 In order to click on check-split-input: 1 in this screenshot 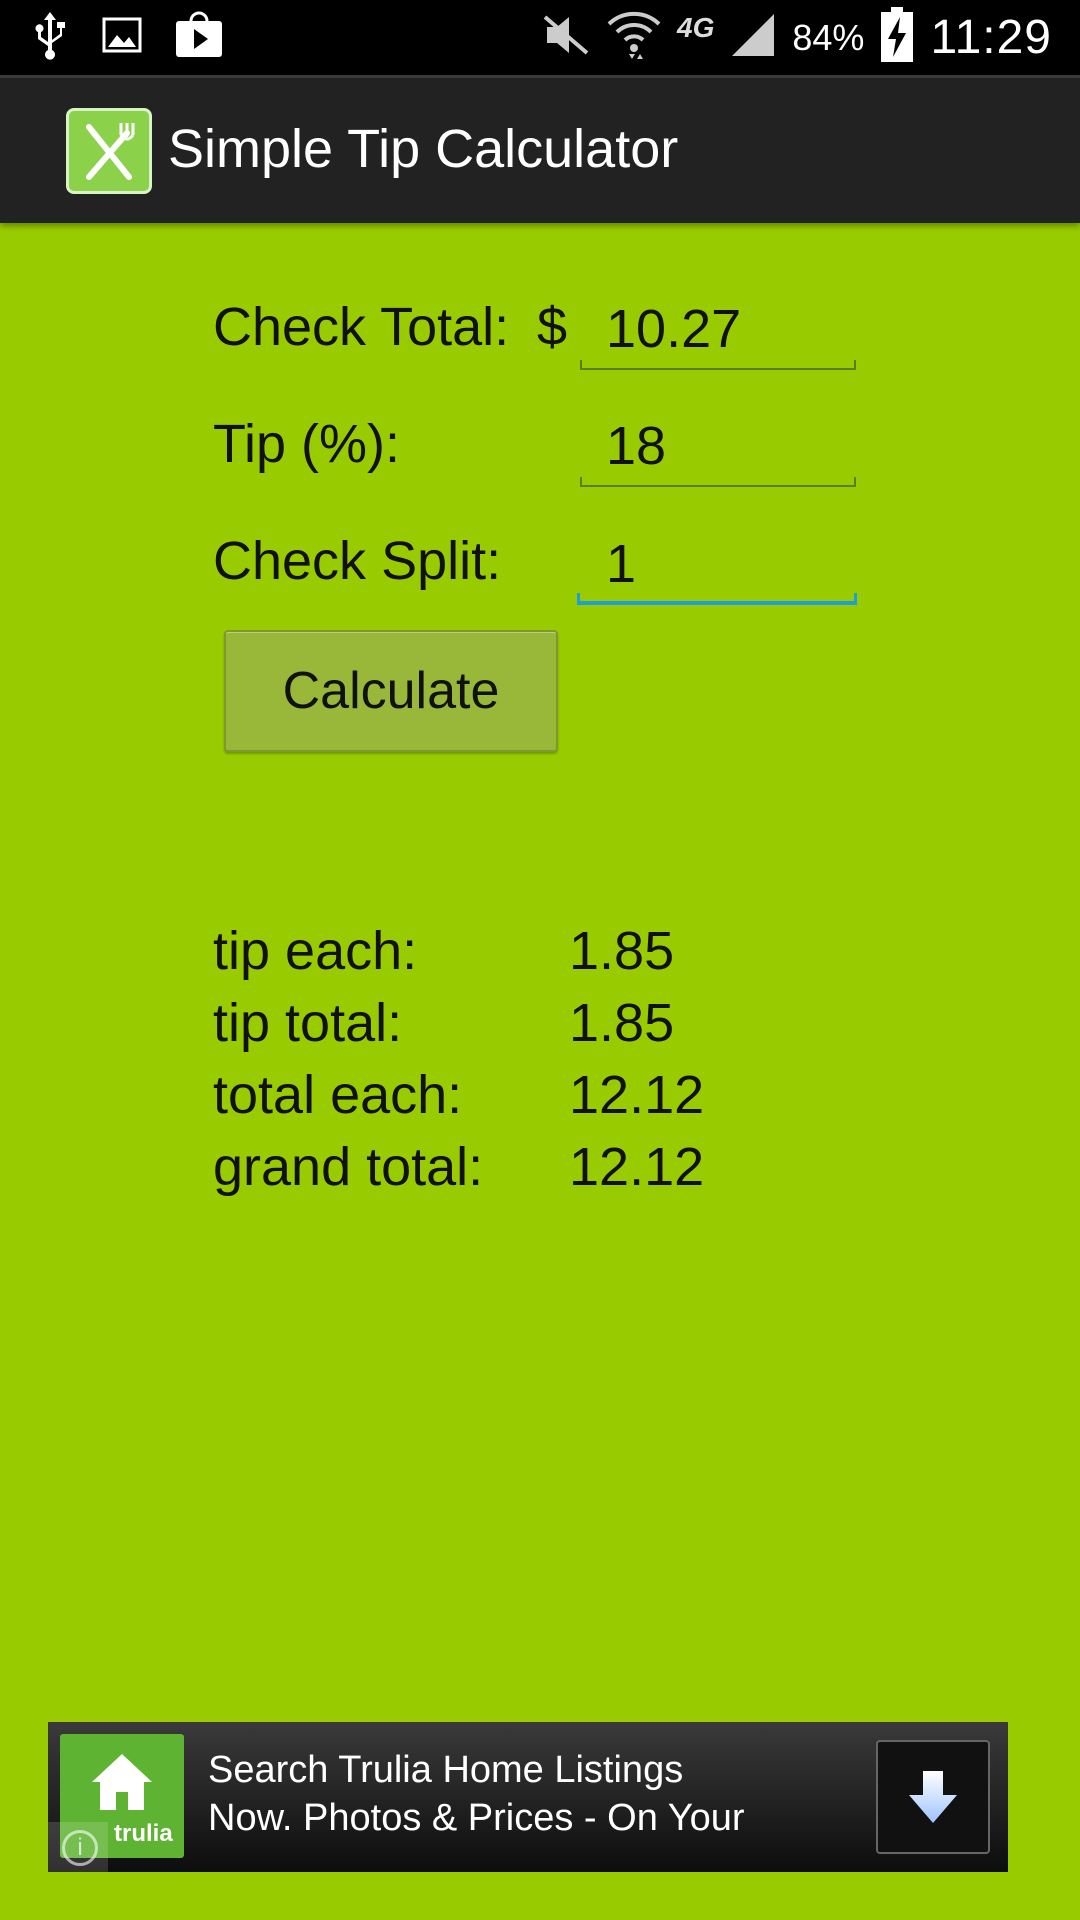, I will do `click(717, 569)`.